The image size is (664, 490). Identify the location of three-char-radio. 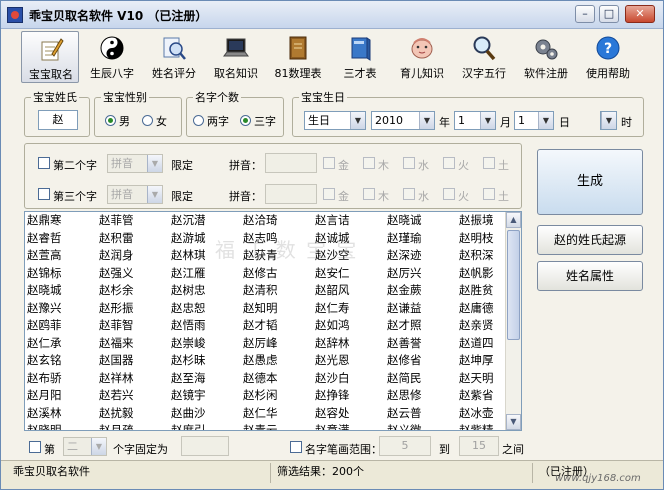
(245, 120).